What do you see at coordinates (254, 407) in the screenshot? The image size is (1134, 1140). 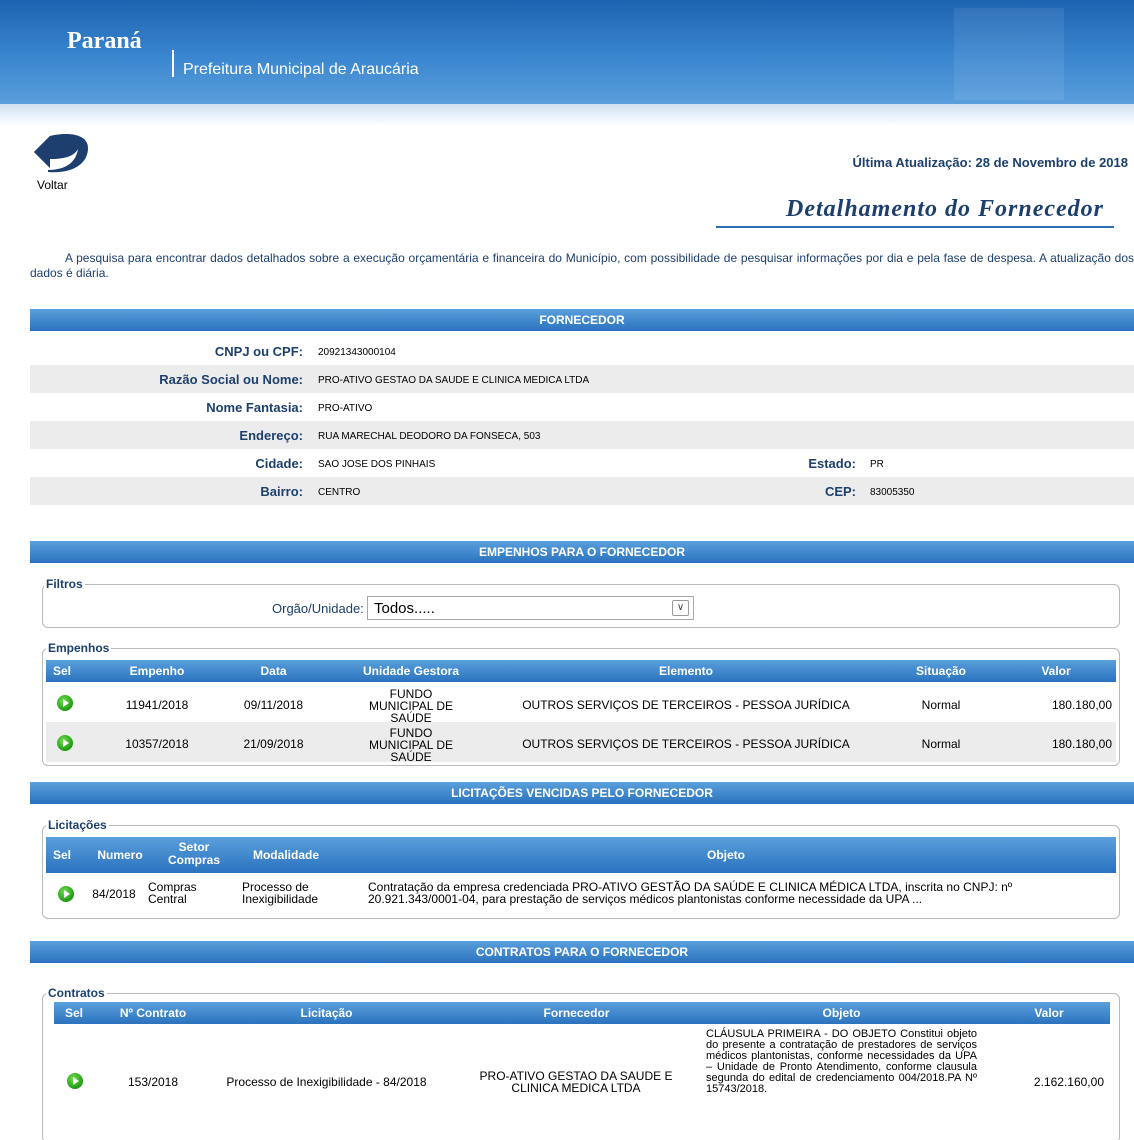 I see `fantasia-label: Nome Fantasia:` at bounding box center [254, 407].